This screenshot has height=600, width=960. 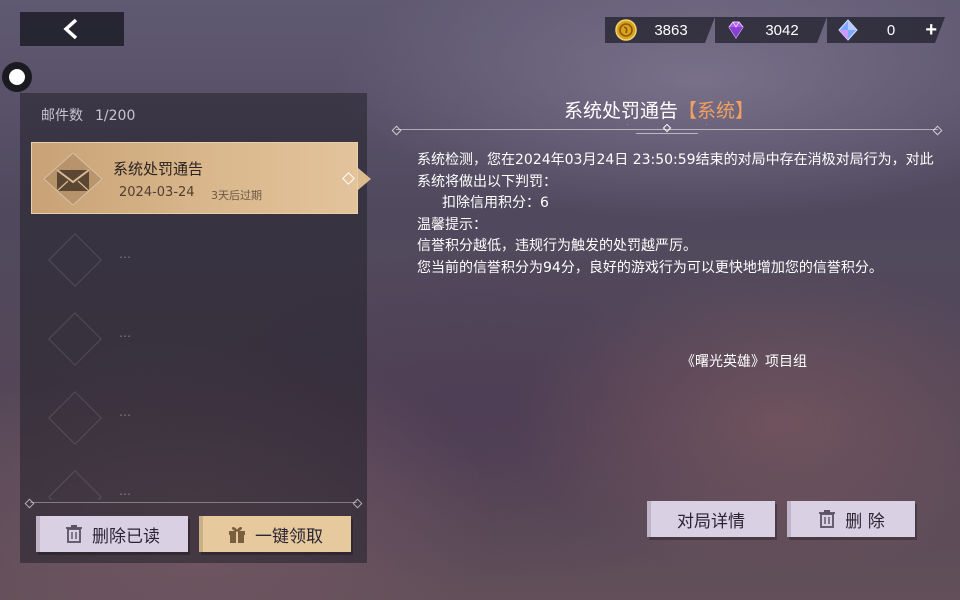 I want to click on envelope-icon, so click(x=73, y=179).